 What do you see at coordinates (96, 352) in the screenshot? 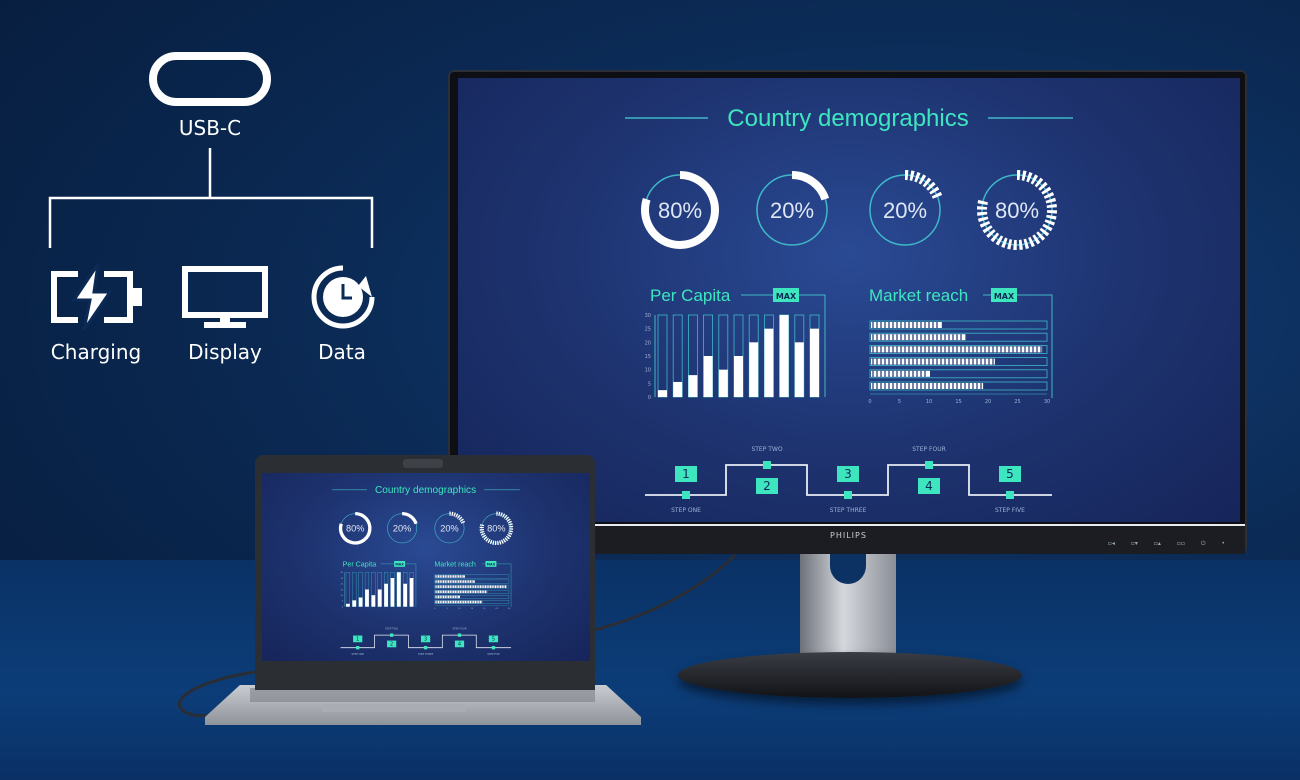
I see `charging-label: Charging` at bounding box center [96, 352].